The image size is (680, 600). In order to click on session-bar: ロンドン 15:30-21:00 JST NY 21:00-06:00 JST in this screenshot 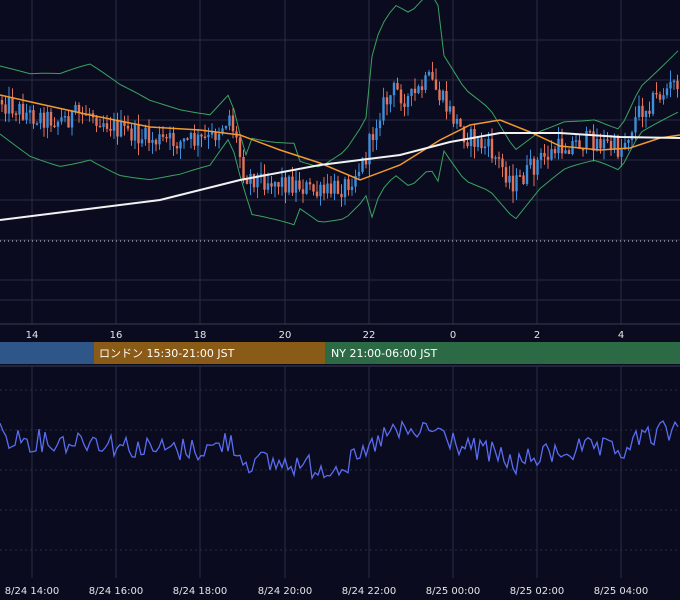, I will do `click(340, 353)`.